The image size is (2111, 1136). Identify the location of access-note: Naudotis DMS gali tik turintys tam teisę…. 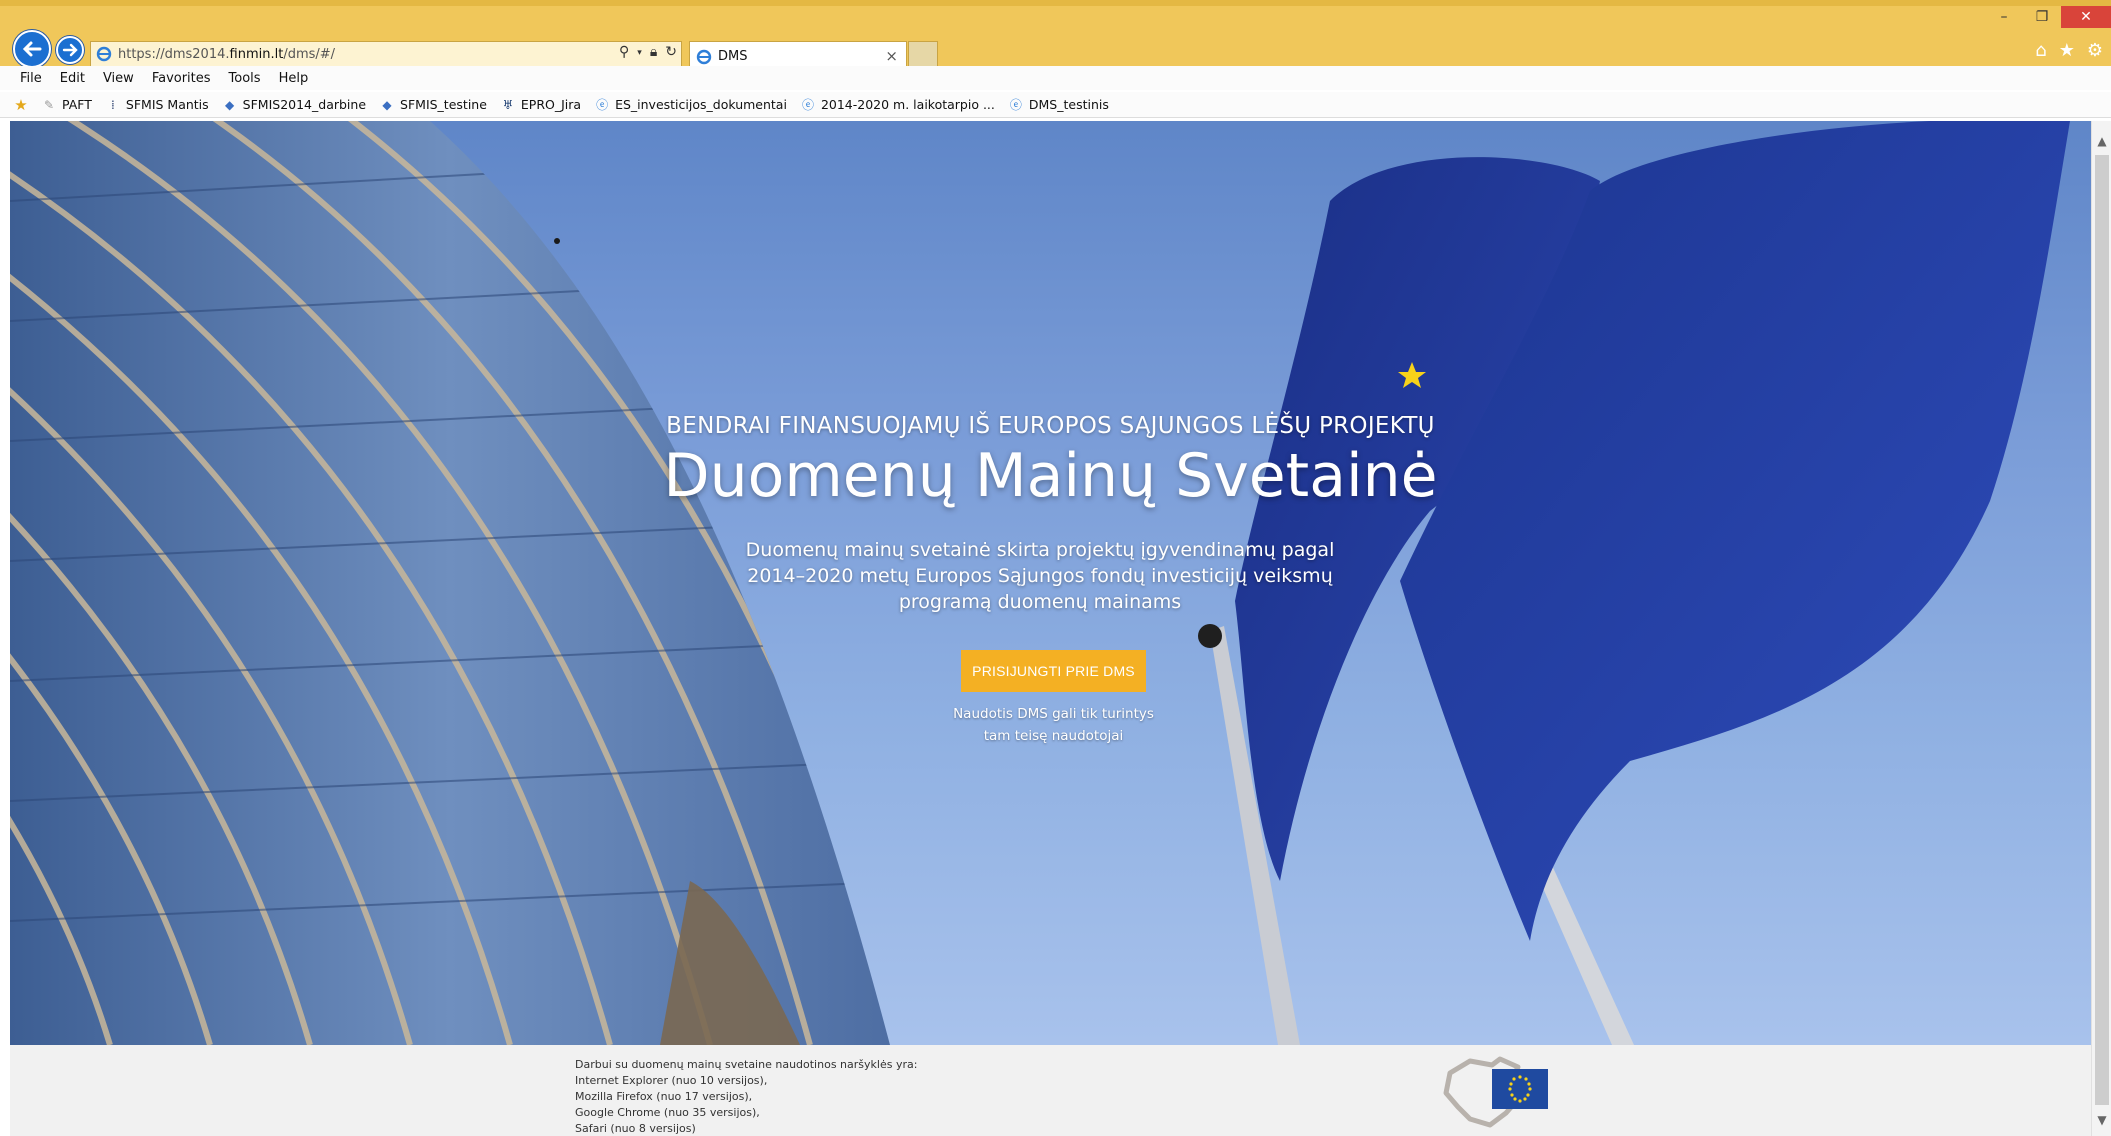
(1053, 725).